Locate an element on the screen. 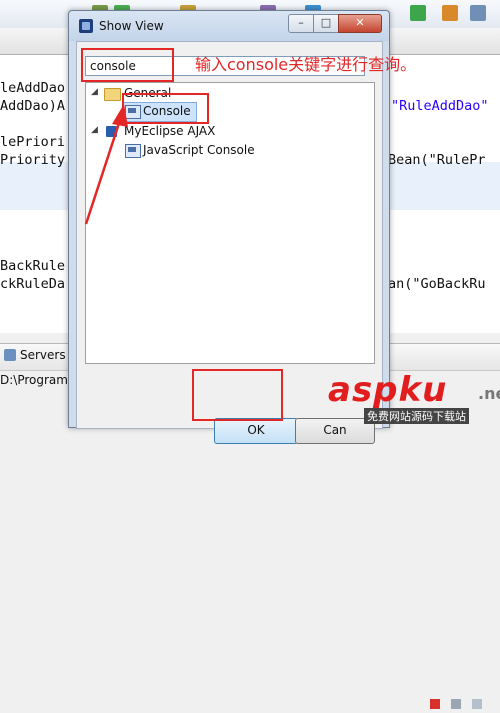  remove-icon is located at coordinates (456, 704).